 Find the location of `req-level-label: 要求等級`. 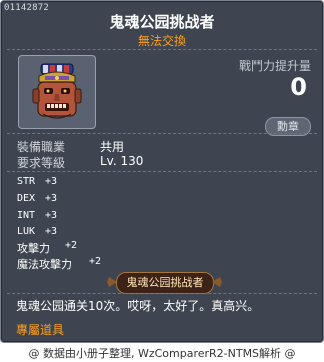

req-level-label: 要求等級 is located at coordinates (41, 163).